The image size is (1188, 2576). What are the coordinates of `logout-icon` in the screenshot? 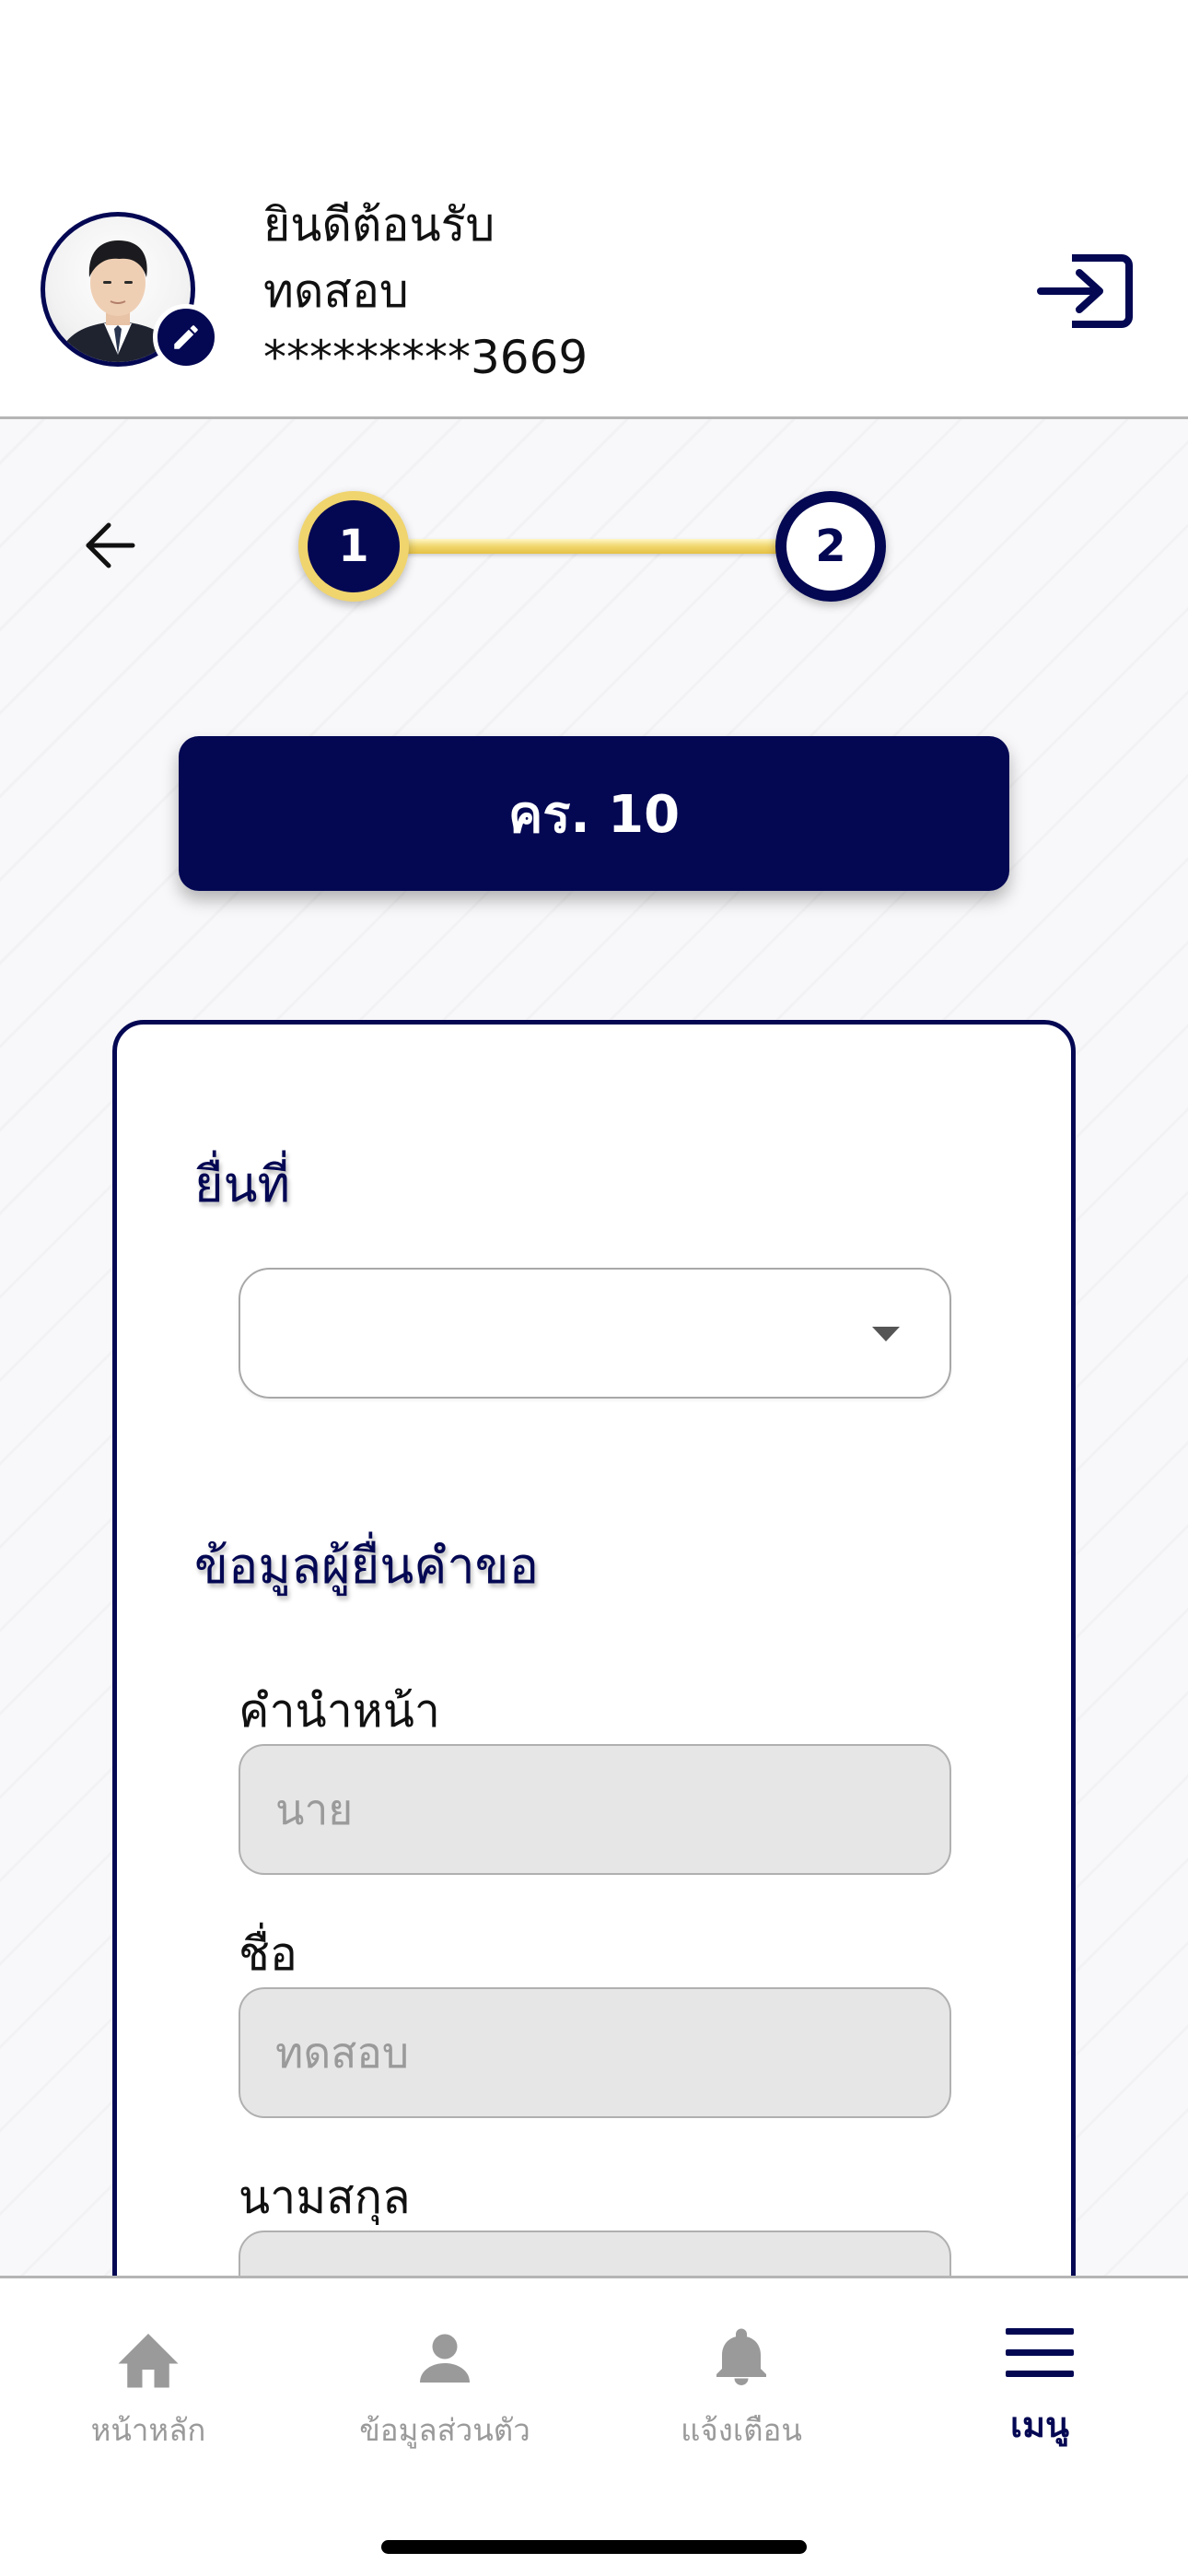 It's located at (1085, 291).